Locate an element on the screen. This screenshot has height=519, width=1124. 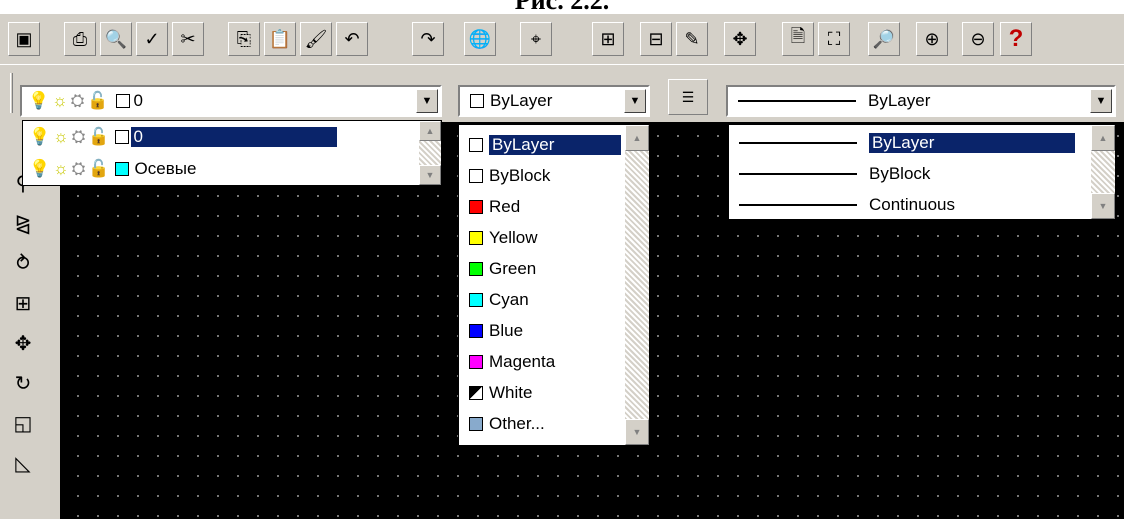
scale-button: ◱ is located at coordinates (23, 423).